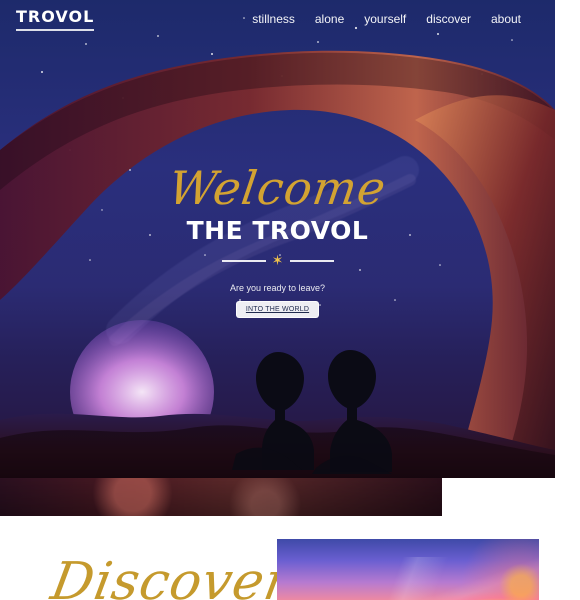 The width and height of the screenshot is (580, 600). I want to click on hero-tagline: Are you ready to leave?, so click(277, 288).